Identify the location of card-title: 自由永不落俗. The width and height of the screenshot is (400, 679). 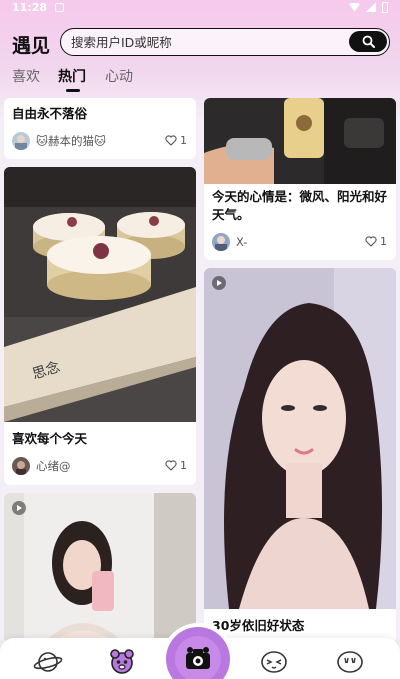
(50, 113).